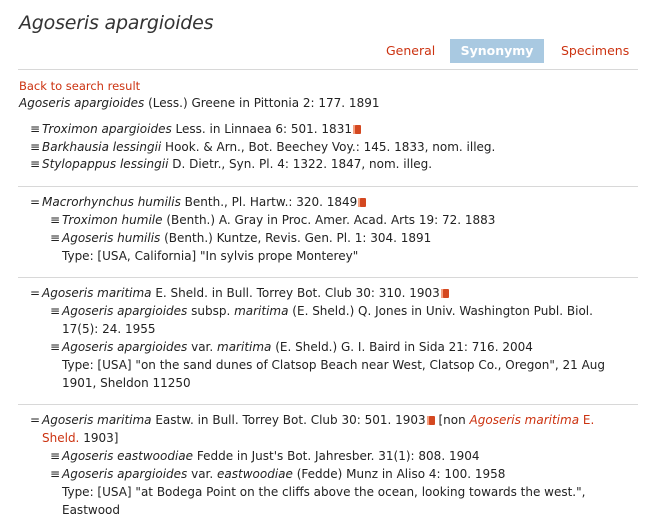 The height and width of the screenshot is (530, 662). What do you see at coordinates (399, 474) in the screenshot?
I see `synonym-citation: (Fedde) Munz in Aliso 4: 100. 1958` at bounding box center [399, 474].